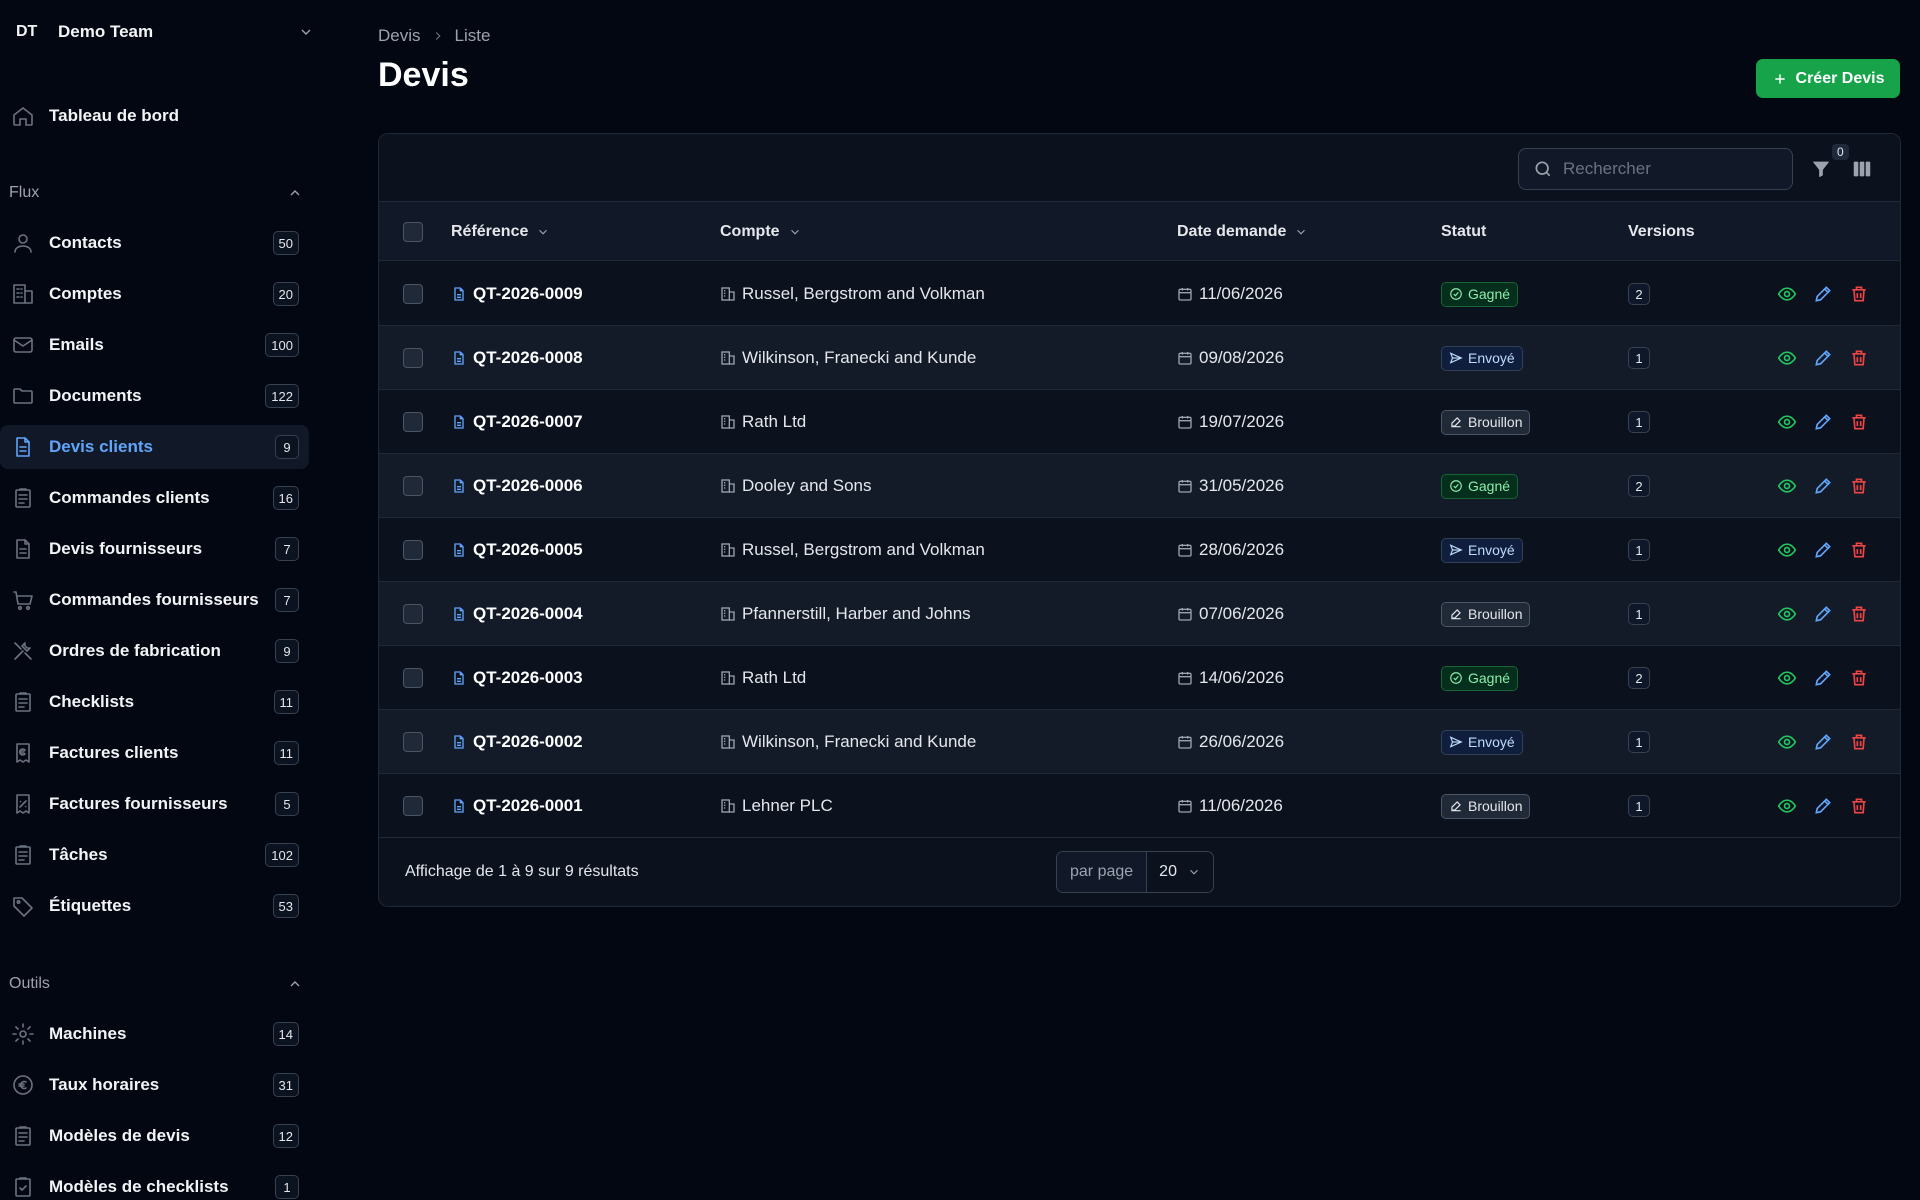 Image resolution: width=1920 pixels, height=1200 pixels. I want to click on section-flux: Flux, so click(159, 193).